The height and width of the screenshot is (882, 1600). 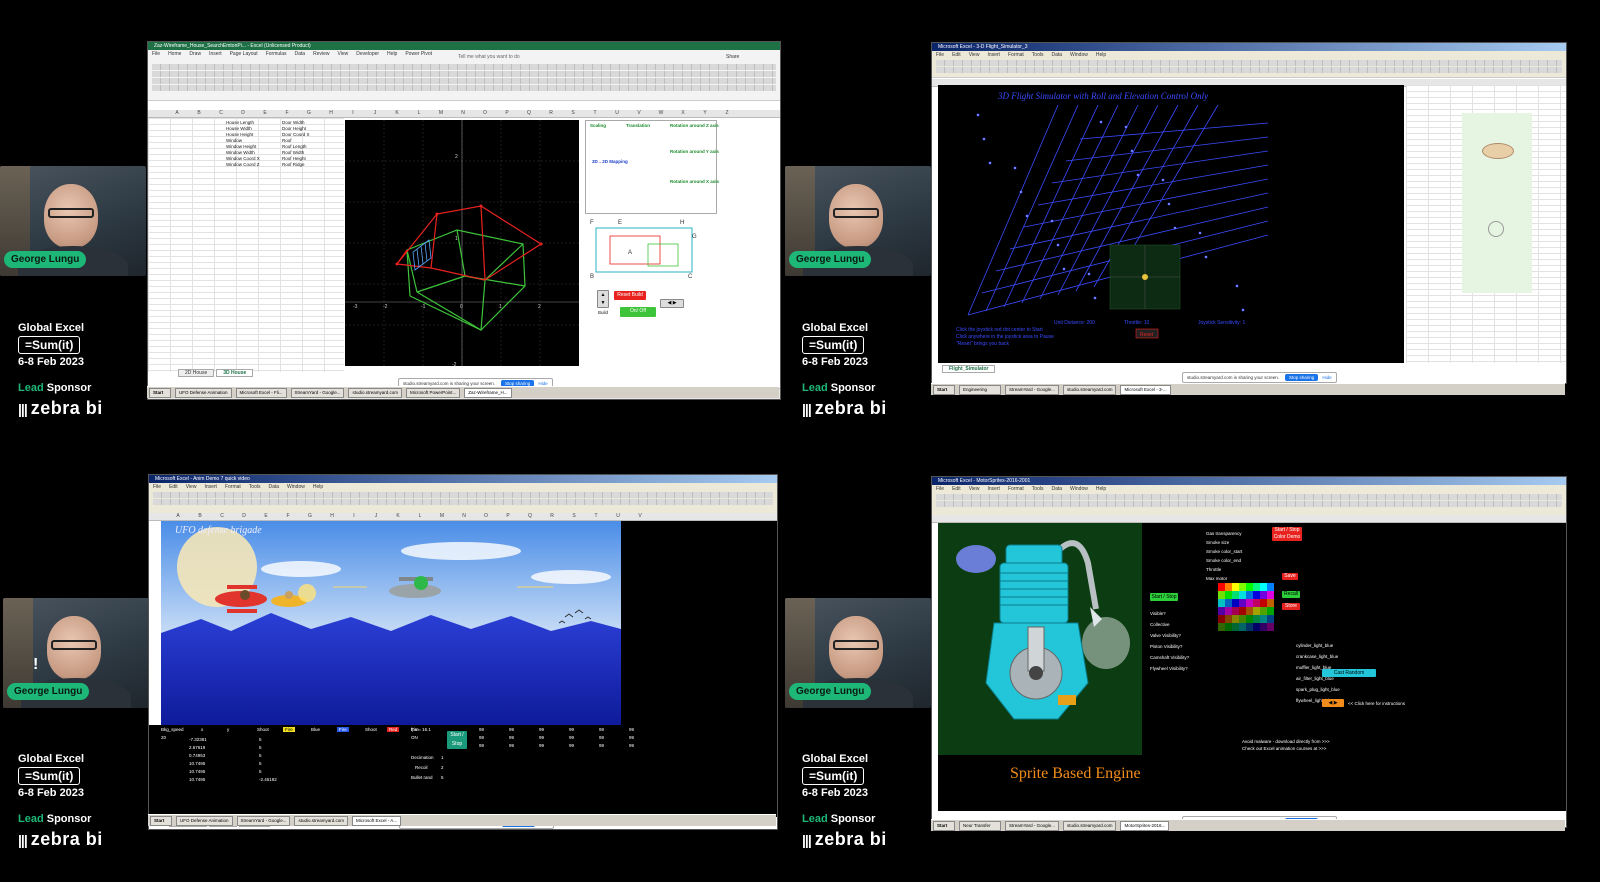 What do you see at coordinates (235, 373) in the screenshot?
I see `sheet-tab: 3D House` at bounding box center [235, 373].